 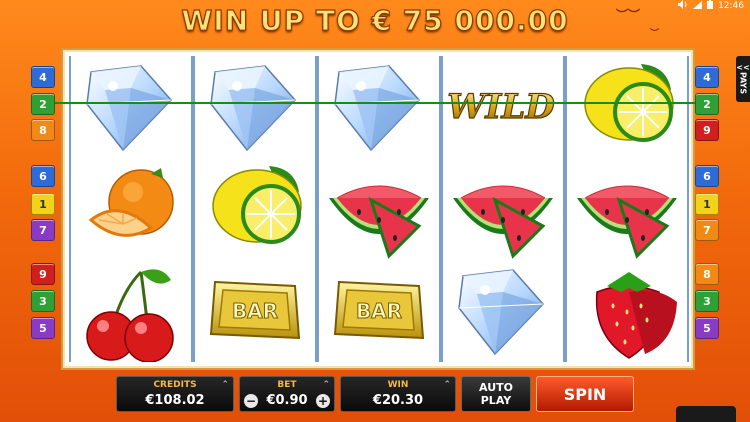 I want to click on left-payline-2: 2, so click(x=43, y=104).